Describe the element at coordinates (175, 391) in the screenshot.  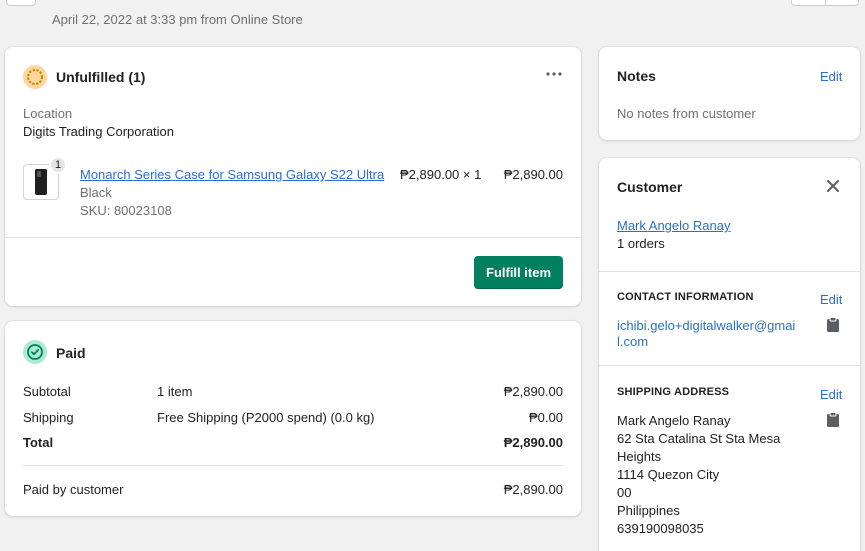
I see `subtotal-detail: 1 item` at that location.